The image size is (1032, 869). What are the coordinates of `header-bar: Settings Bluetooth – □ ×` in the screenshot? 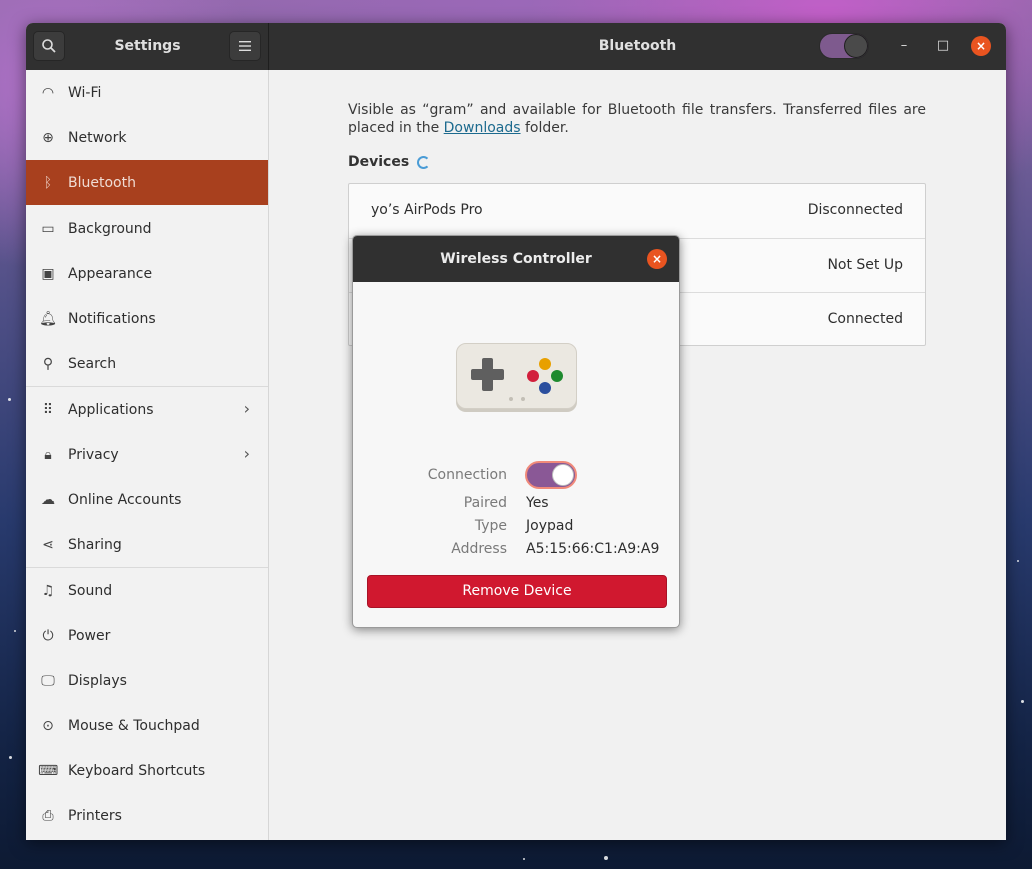 It's located at (516, 46).